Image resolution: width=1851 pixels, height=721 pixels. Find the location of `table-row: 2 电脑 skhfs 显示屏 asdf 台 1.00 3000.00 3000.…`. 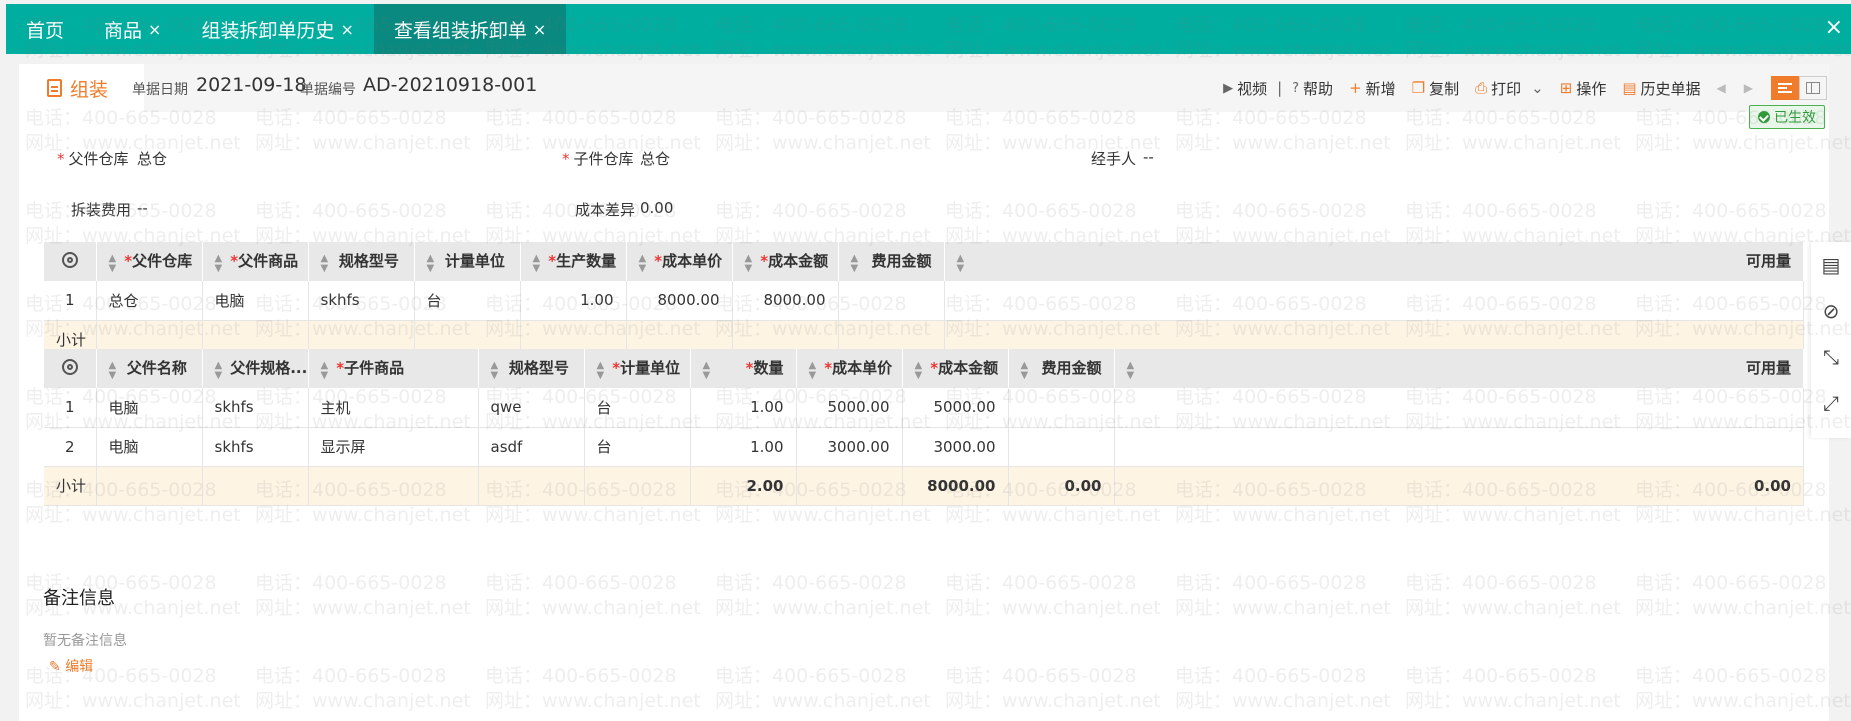

table-row: 2 电脑 skhfs 显示屏 asdf 台 1.00 3000.00 3000.… is located at coordinates (924, 447).